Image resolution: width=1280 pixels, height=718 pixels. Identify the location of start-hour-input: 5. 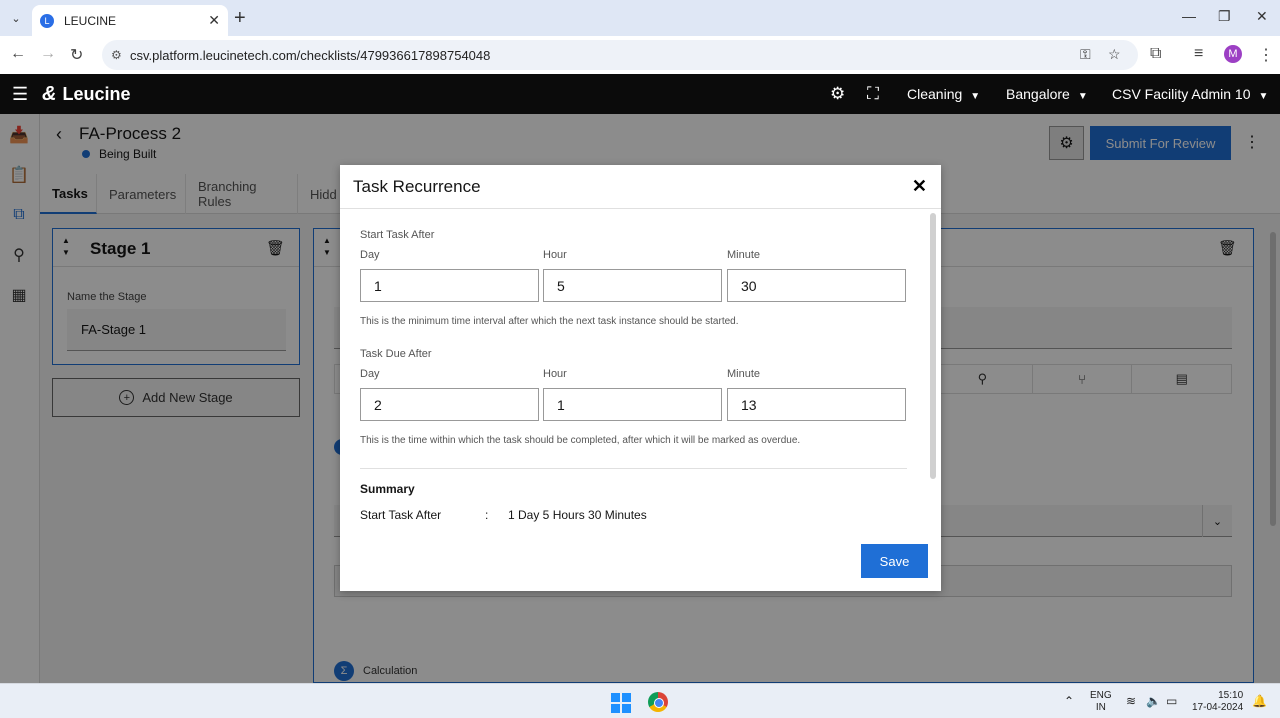
(632, 285).